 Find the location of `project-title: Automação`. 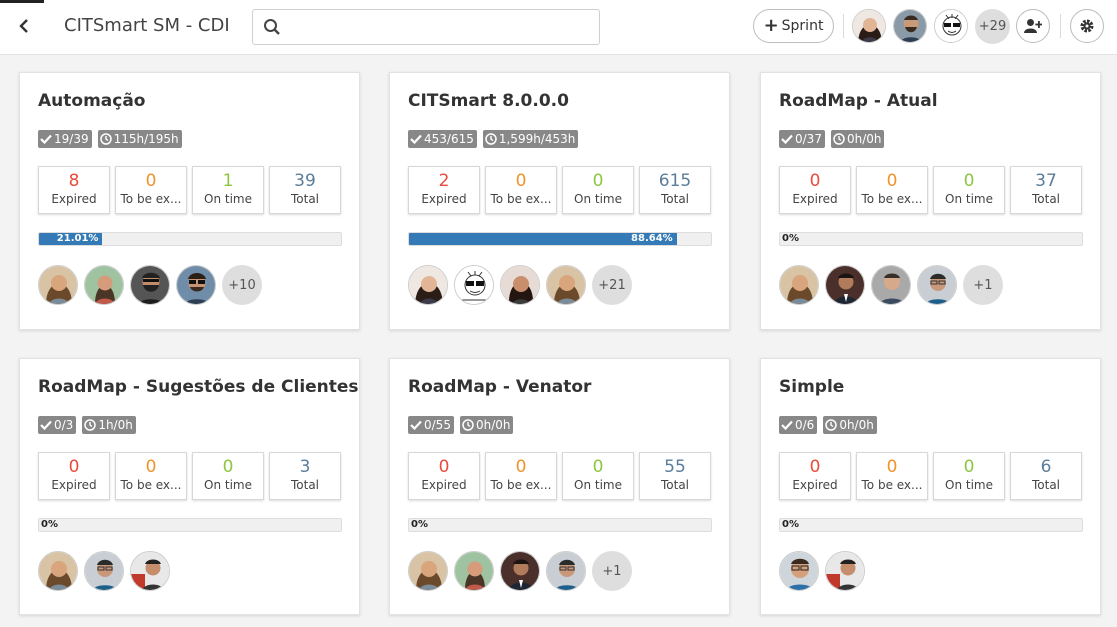

project-title: Automação is located at coordinates (91, 101).